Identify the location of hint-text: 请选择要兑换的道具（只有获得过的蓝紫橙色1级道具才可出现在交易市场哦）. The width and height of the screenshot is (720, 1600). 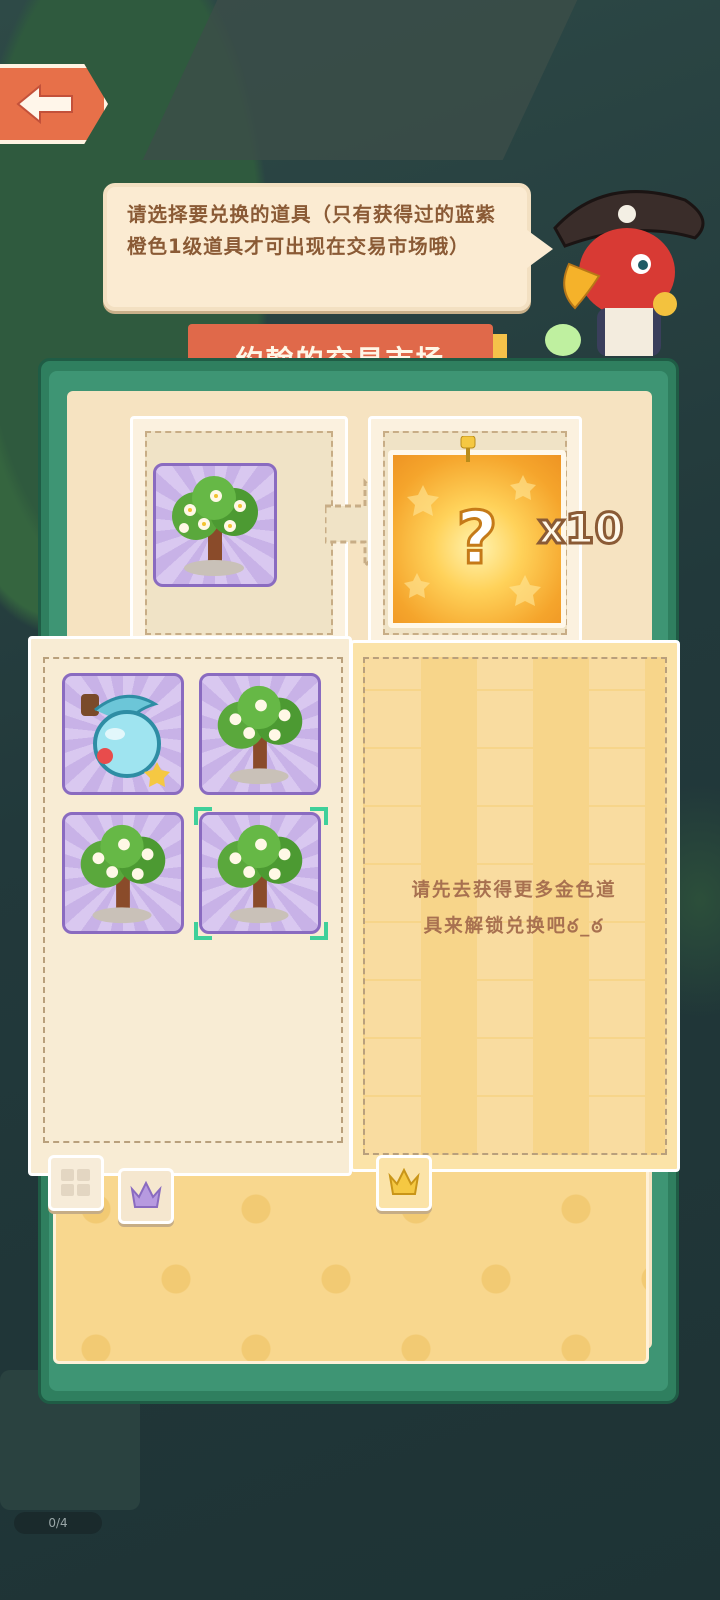
(312, 230).